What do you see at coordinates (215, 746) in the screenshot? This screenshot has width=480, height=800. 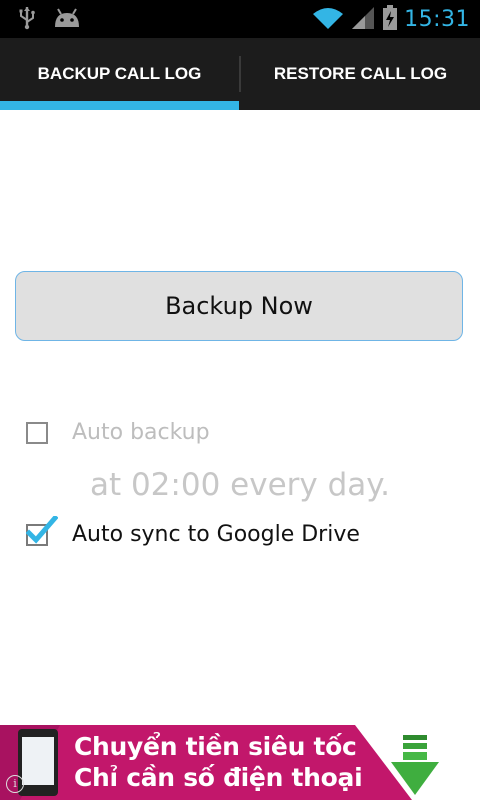 I see `ad-headline: Chuyển tiền siêu tốc` at bounding box center [215, 746].